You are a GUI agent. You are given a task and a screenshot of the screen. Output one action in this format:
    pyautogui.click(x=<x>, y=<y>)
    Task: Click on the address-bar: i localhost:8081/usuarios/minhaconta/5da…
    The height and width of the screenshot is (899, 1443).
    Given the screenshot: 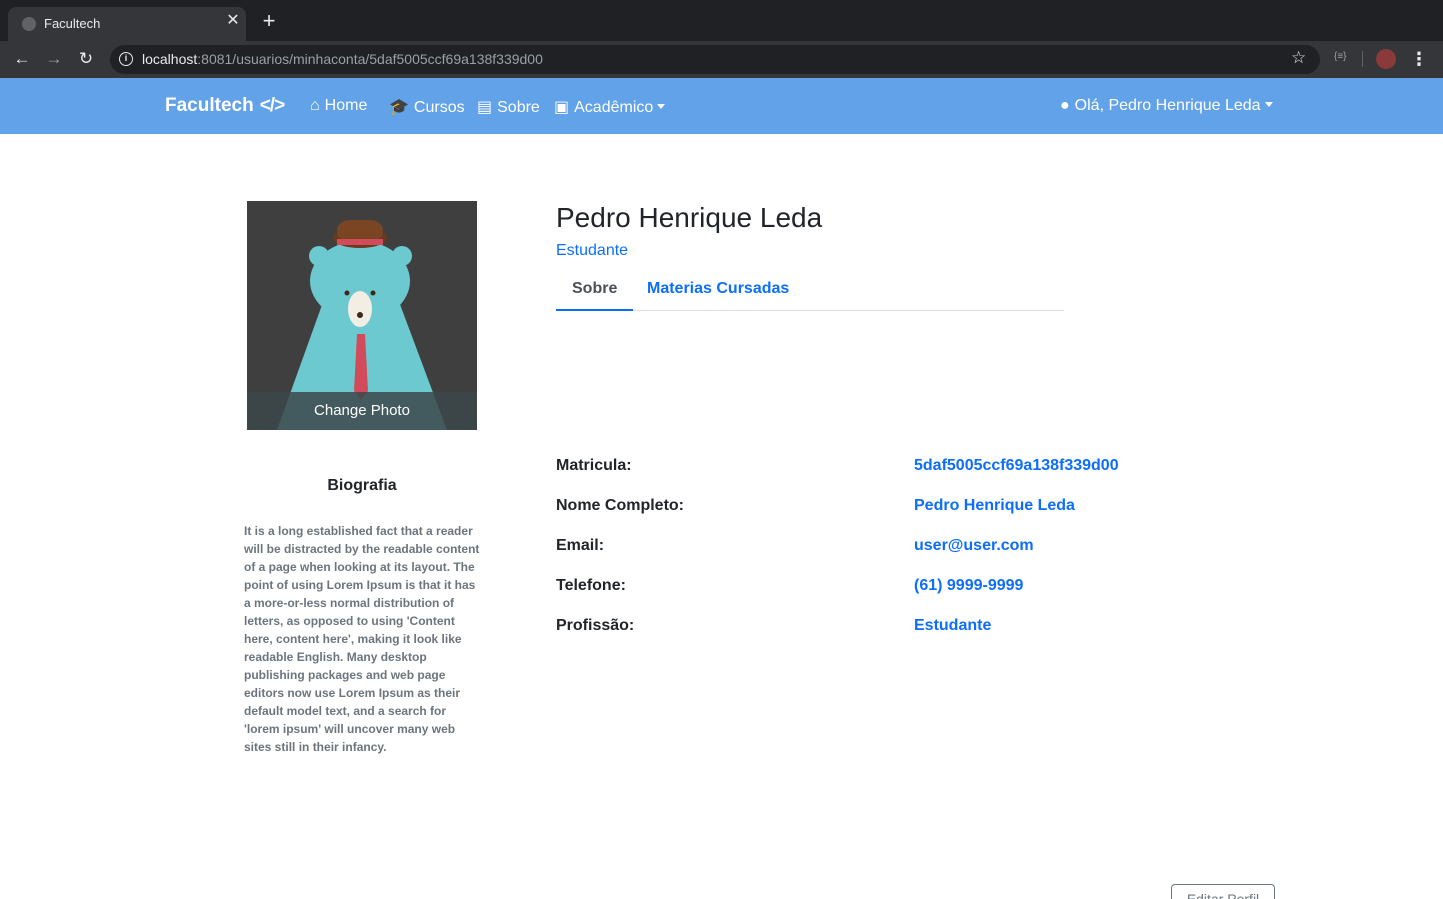 What is the action you would take?
    pyautogui.click(x=715, y=59)
    